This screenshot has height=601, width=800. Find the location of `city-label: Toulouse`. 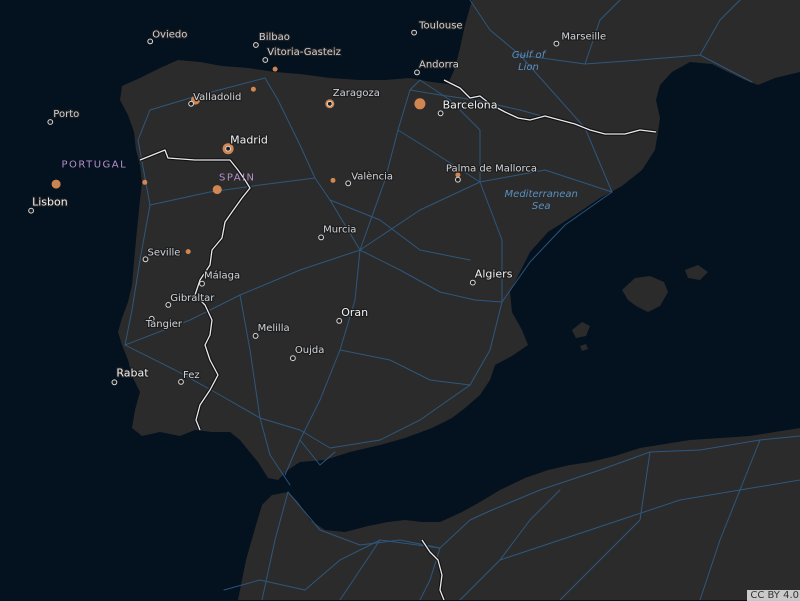

city-label: Toulouse is located at coordinates (440, 26).